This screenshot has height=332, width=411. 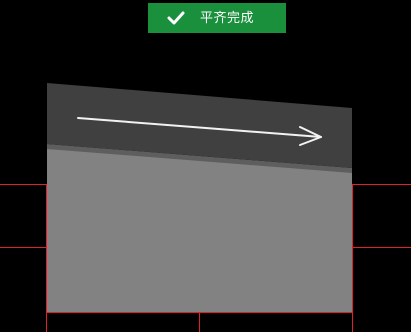 I want to click on alignment-complete-toast: 平齐完成, so click(x=217, y=18).